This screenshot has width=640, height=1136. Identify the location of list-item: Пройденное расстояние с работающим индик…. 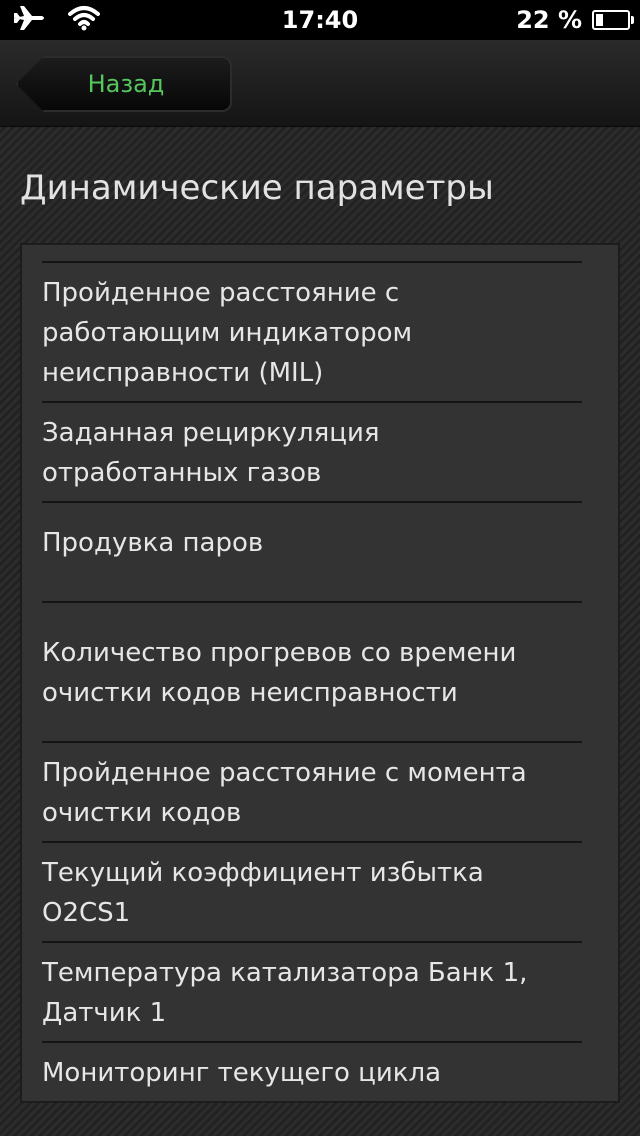
(312, 331).